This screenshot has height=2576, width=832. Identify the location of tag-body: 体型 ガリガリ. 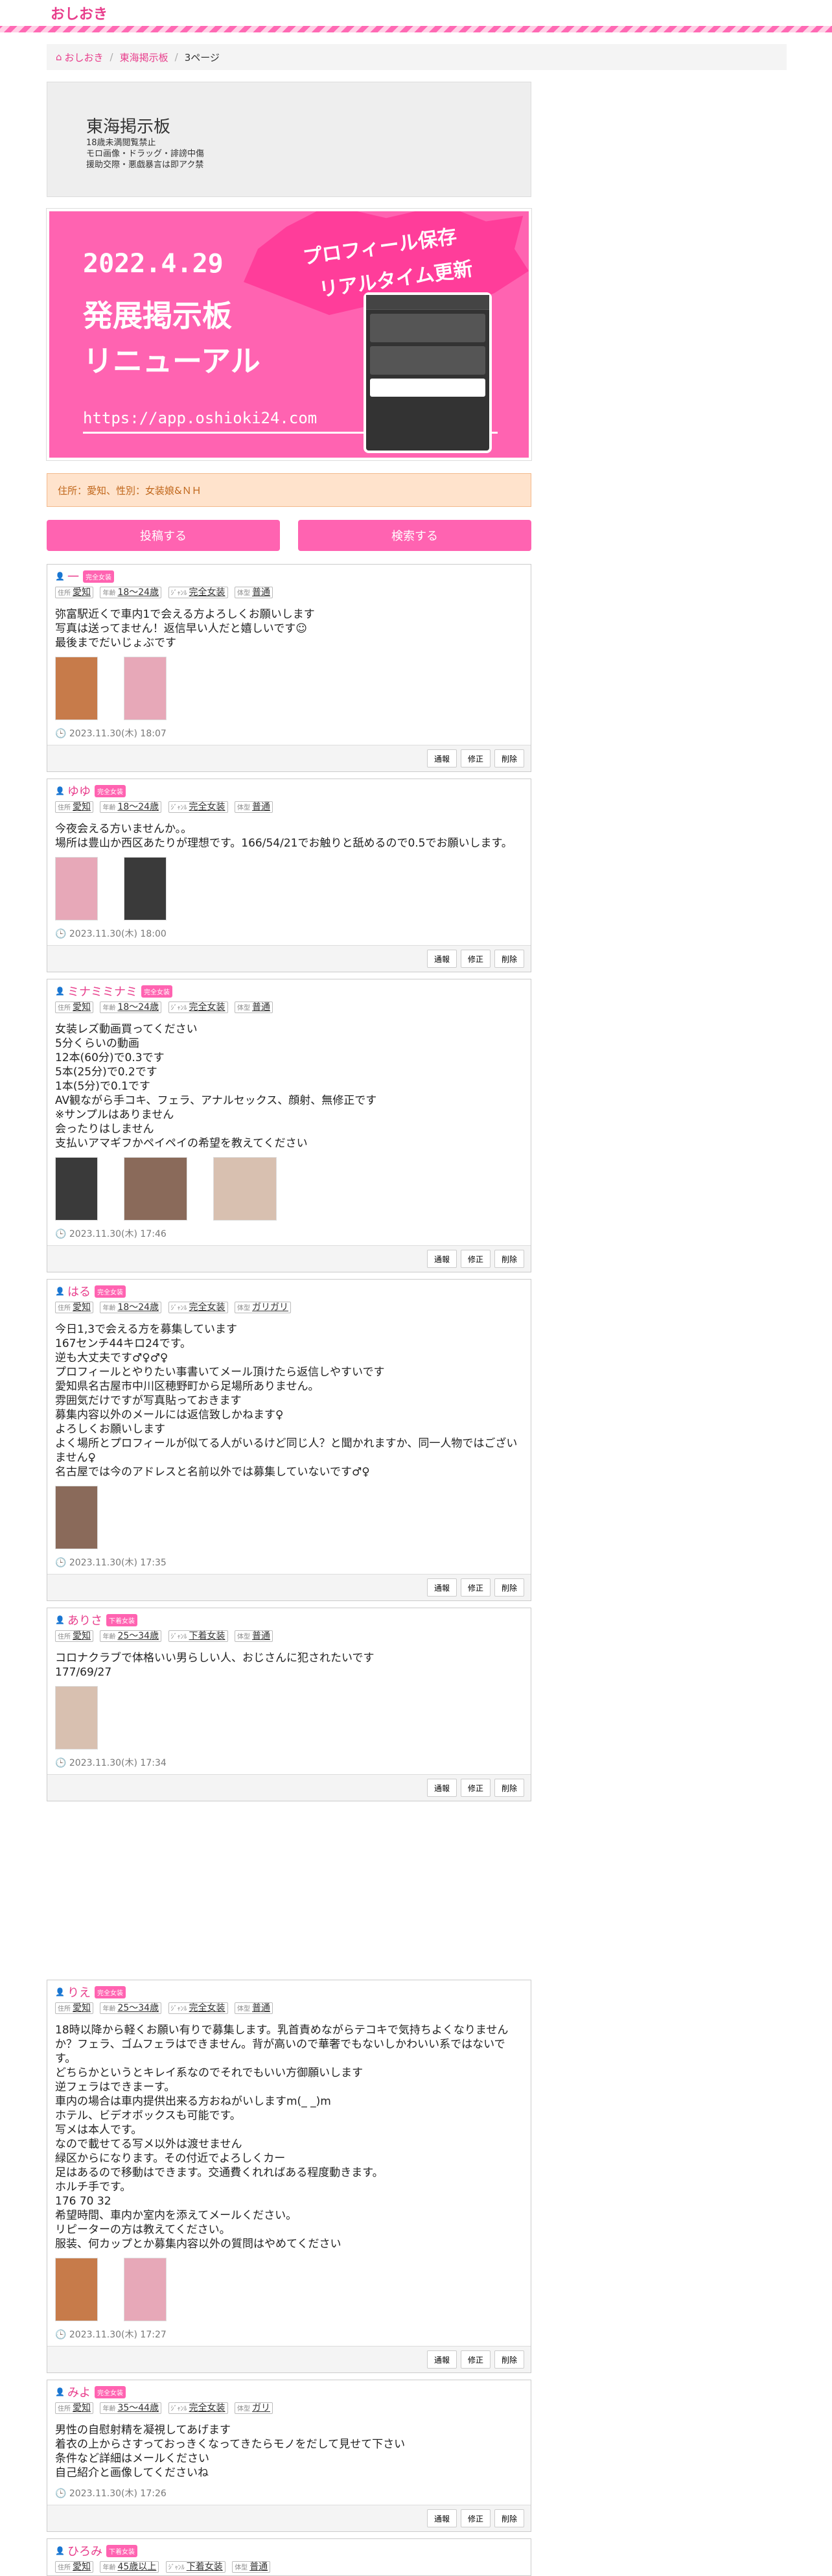
(263, 1307).